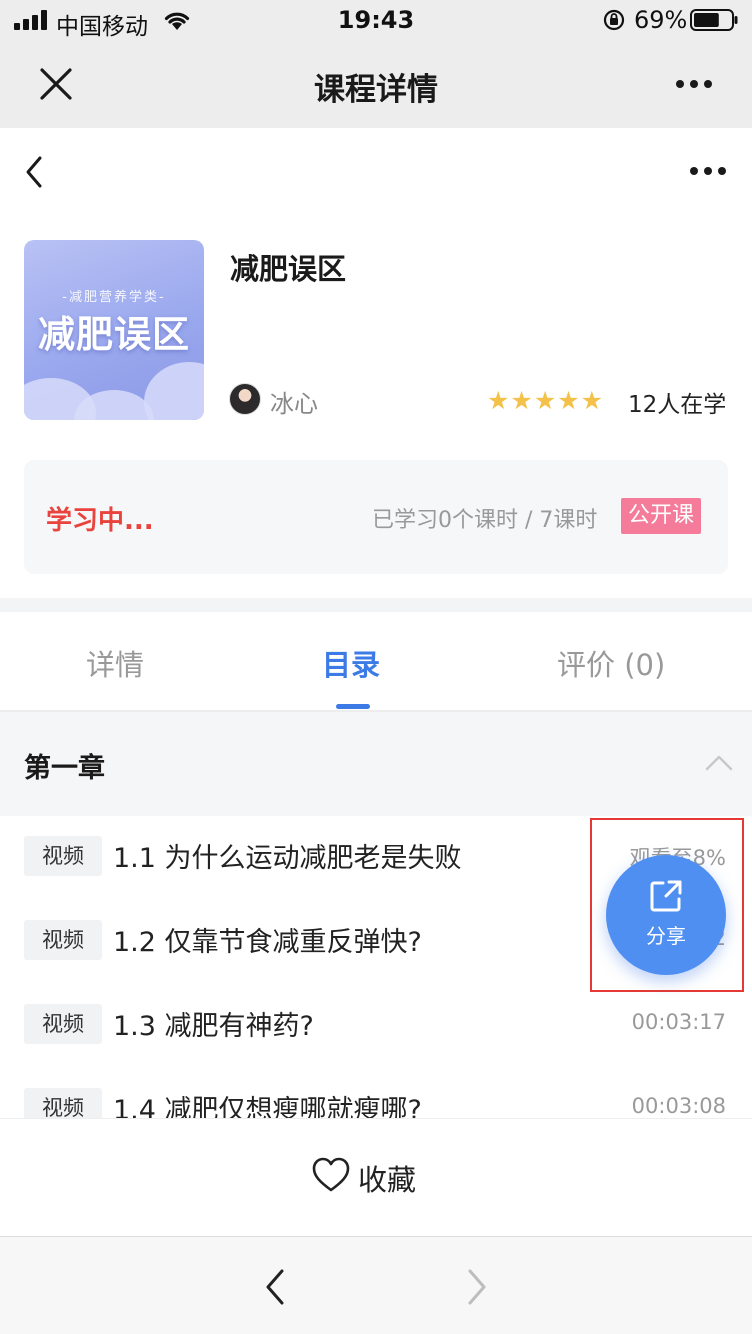 Image resolution: width=752 pixels, height=1334 pixels. I want to click on back-icon, so click(34, 172).